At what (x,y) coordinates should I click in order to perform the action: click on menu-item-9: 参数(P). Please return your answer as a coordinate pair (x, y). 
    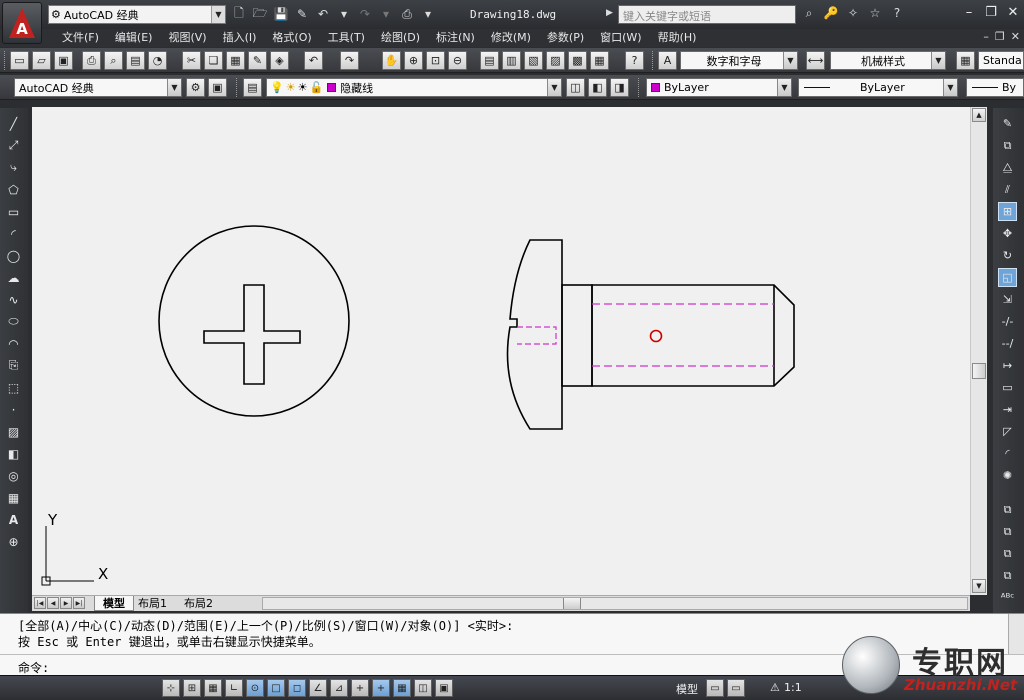
    Looking at the image, I should click on (565, 38).